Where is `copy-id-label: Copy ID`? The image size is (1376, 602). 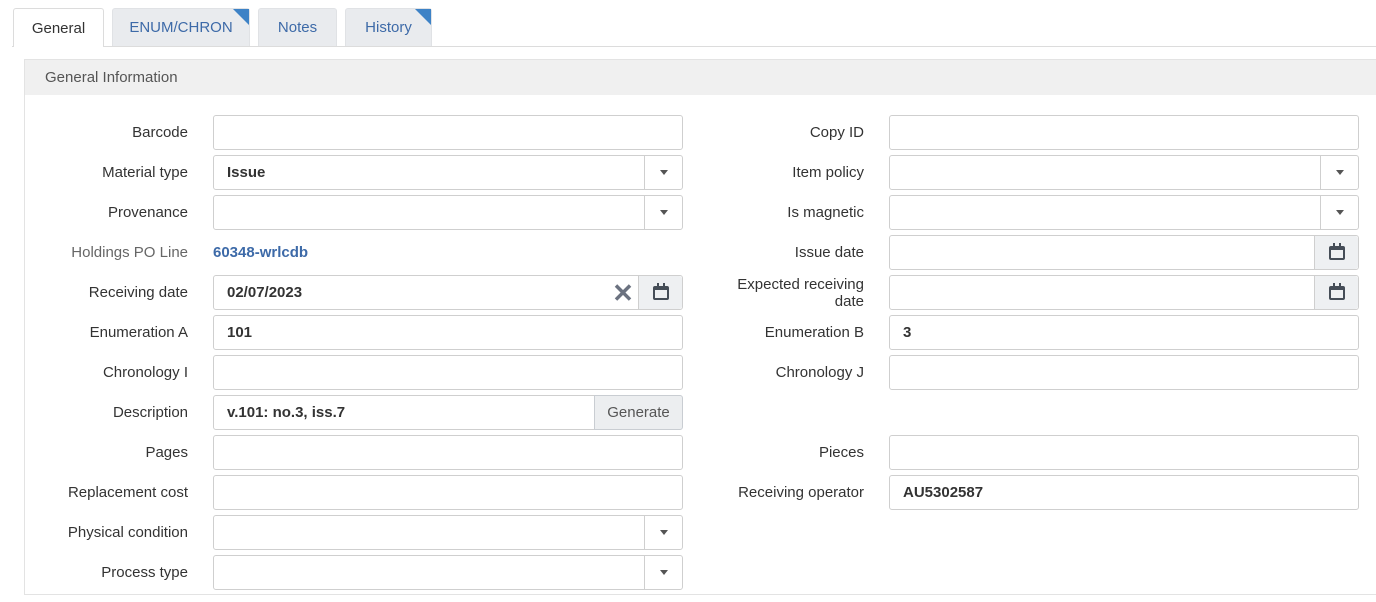
copy-id-label: Copy ID is located at coordinates (836, 132).